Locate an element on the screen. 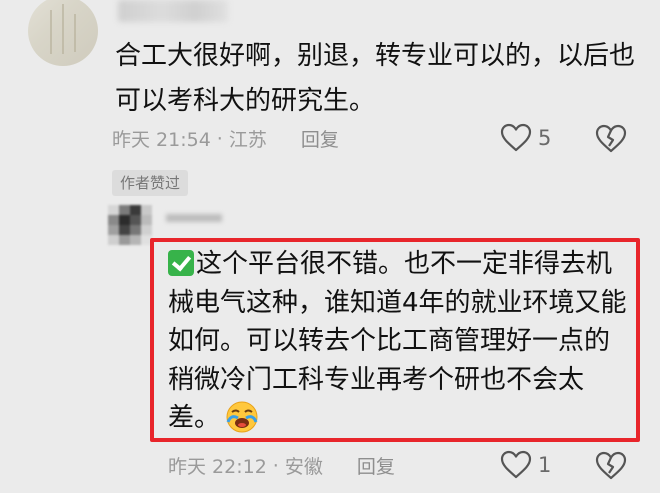 The height and width of the screenshot is (493, 660). comment-location: 安徽 is located at coordinates (303, 467).